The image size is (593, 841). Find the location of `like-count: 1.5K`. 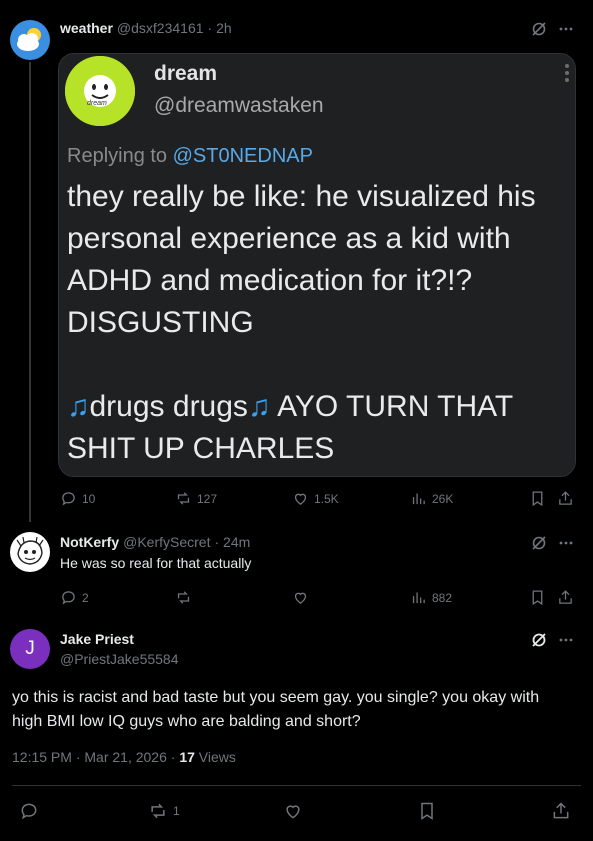

like-count: 1.5K is located at coordinates (326, 498).